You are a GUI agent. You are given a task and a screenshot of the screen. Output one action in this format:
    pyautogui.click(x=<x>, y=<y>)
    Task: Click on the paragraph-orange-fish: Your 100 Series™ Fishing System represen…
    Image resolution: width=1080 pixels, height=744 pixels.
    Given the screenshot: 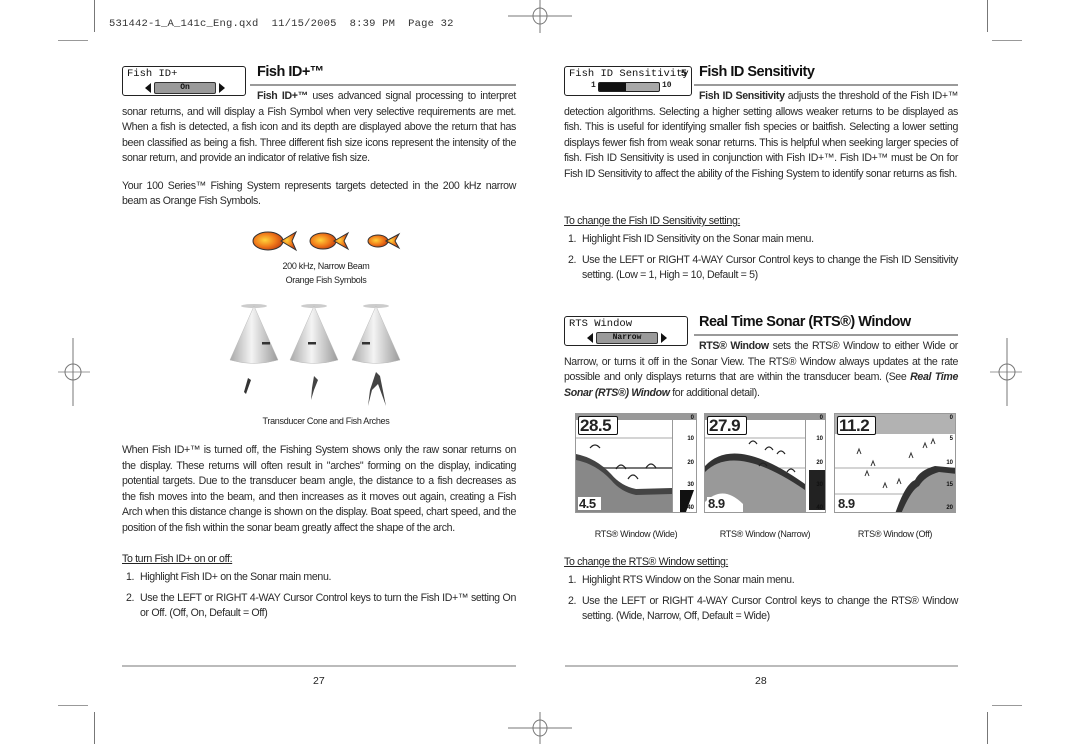 What is the action you would take?
    pyautogui.click(x=319, y=193)
    